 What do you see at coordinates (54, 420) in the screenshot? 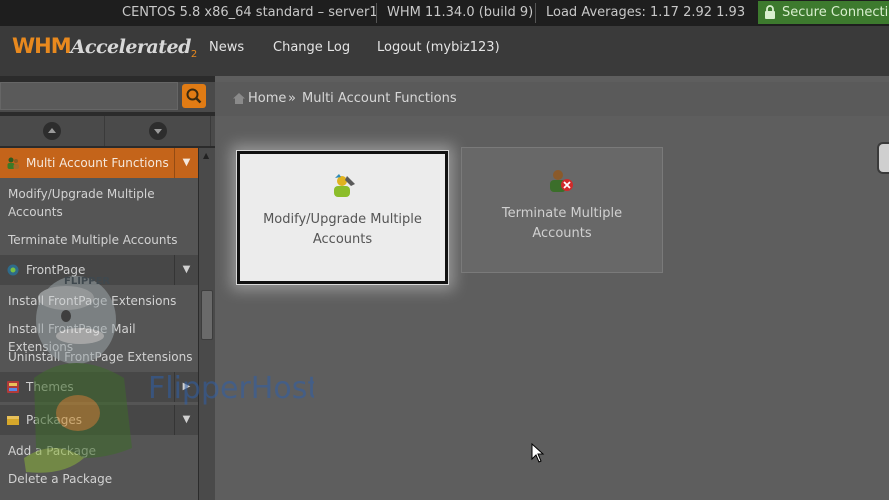
I see `sidebar-section-title: Packages` at bounding box center [54, 420].